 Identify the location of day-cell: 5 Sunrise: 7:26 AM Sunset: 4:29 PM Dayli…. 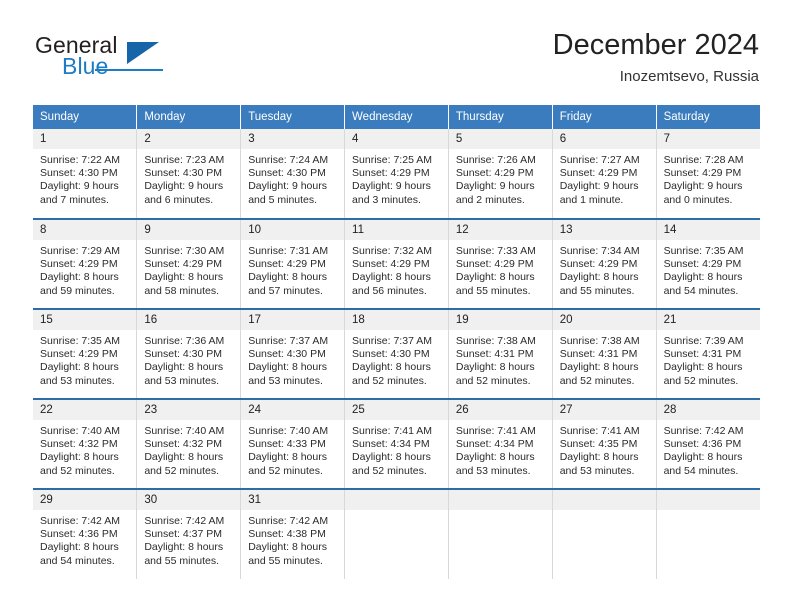
(500, 174).